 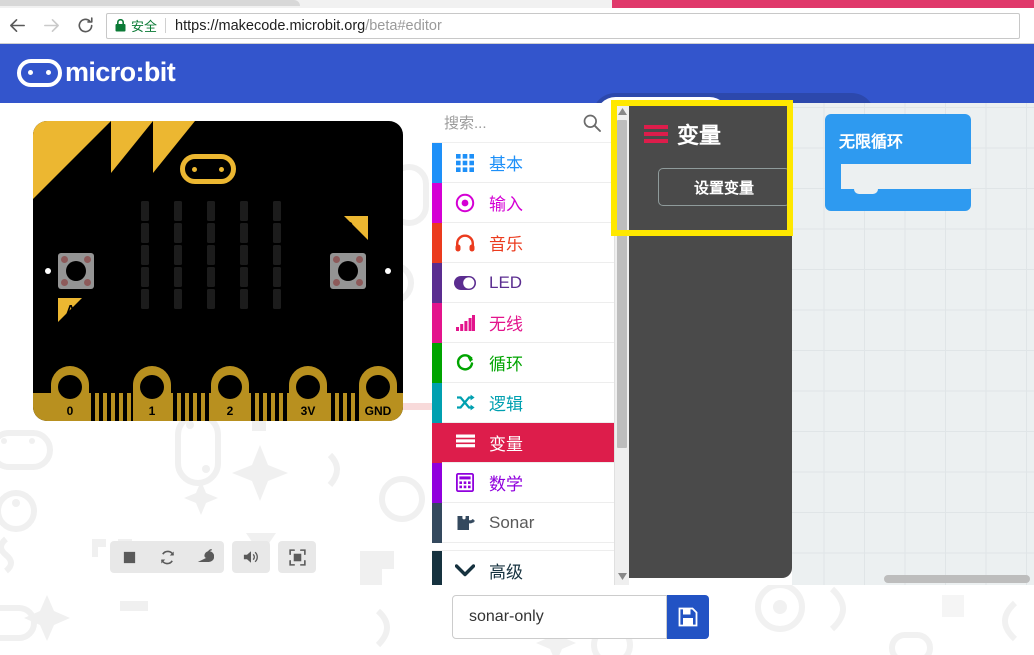 What do you see at coordinates (76, 271) in the screenshot?
I see `button-a` at bounding box center [76, 271].